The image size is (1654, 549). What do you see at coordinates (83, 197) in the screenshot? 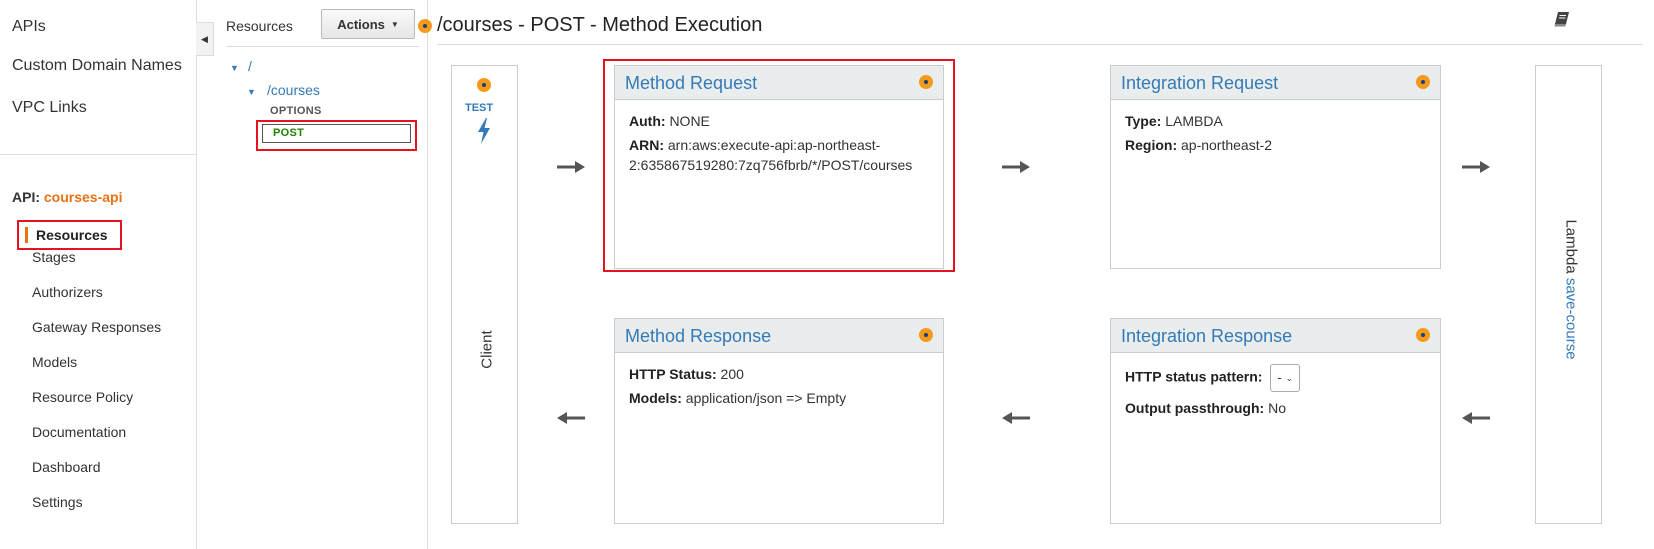
I see `api-name: courses-api` at bounding box center [83, 197].